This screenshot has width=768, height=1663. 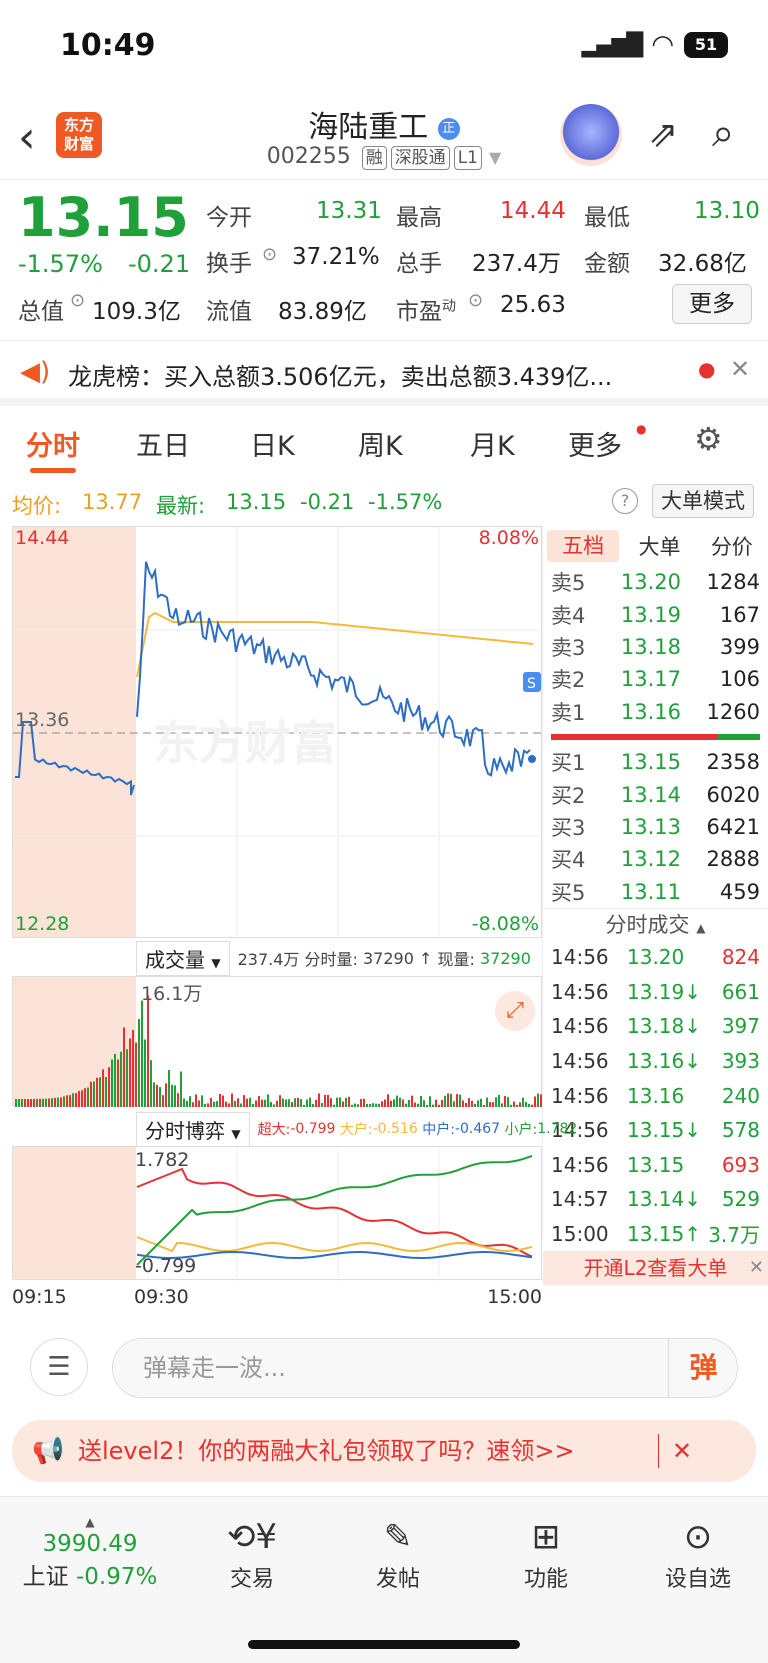 I want to click on l2-banner: 开通L2查看大单 ✕, so click(x=655, y=1268).